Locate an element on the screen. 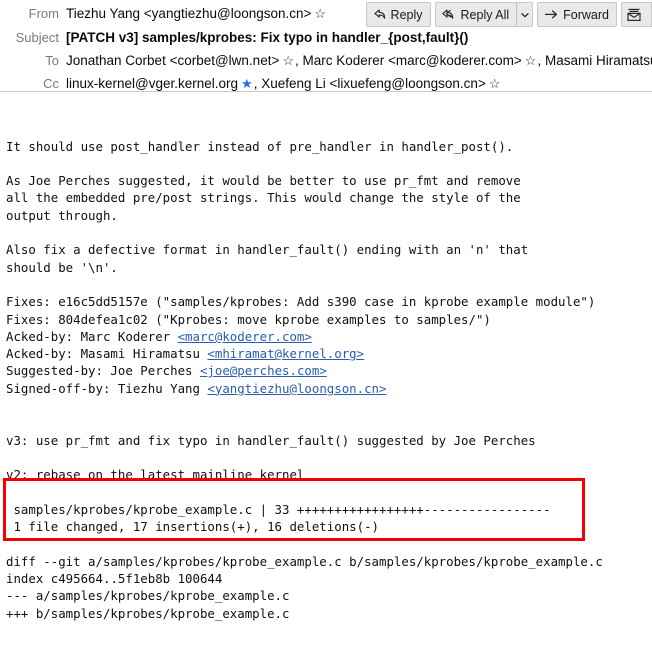 This screenshot has width=652, height=657. body-line: index c495664..5f1eb8b 100644 is located at coordinates (329, 578).